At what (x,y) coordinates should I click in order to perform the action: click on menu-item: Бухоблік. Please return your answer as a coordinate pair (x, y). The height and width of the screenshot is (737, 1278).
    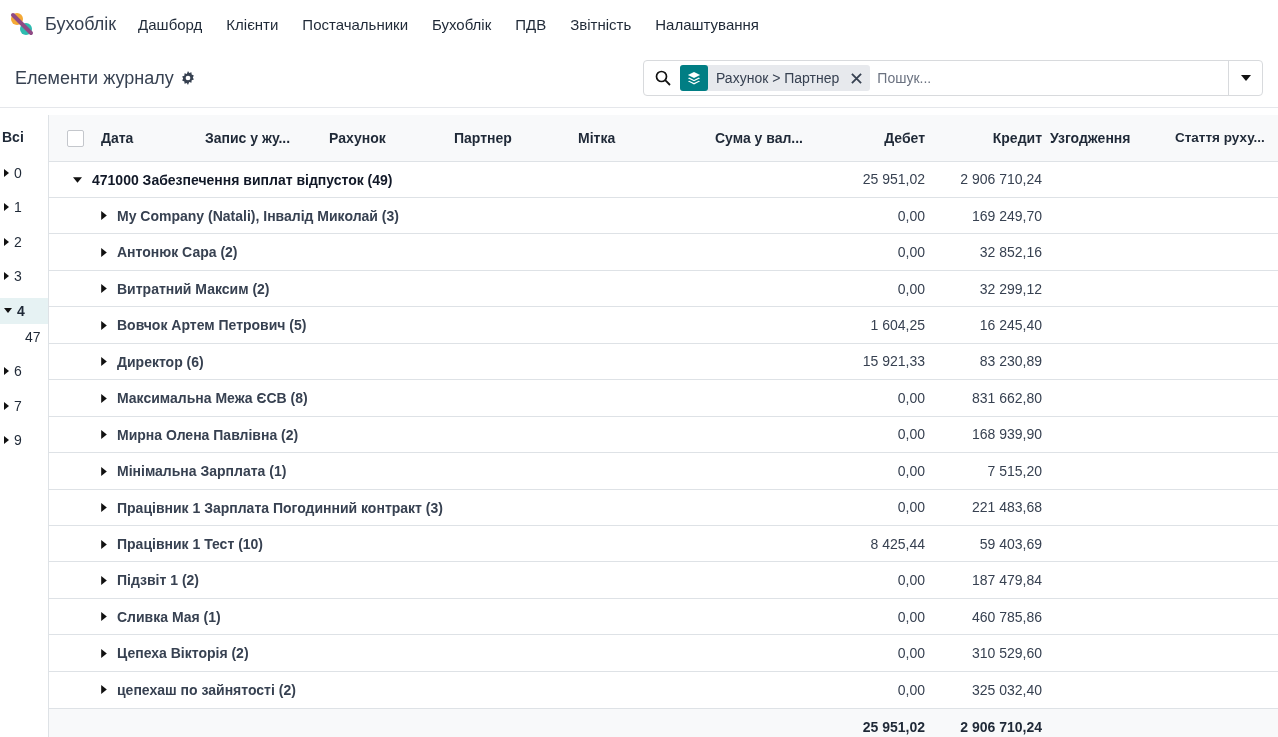
    Looking at the image, I should click on (462, 24).